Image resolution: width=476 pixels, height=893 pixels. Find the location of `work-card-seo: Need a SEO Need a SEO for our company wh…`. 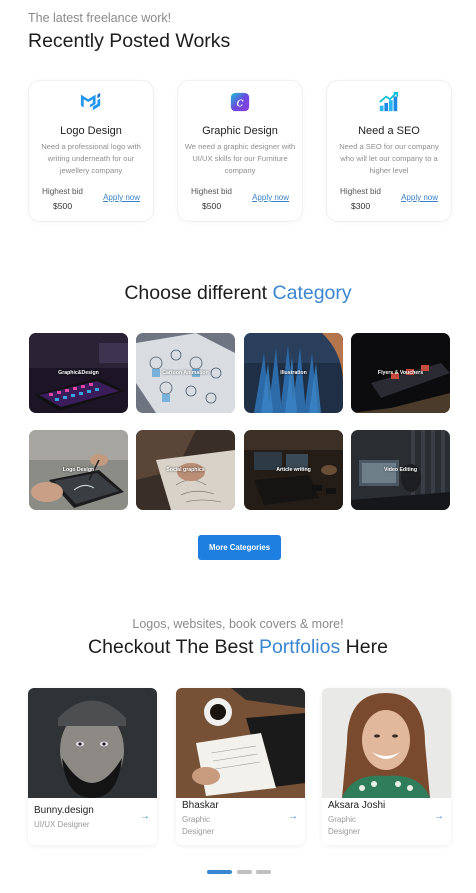

work-card-seo: Need a SEO Need a SEO for our company wh… is located at coordinates (389, 151).